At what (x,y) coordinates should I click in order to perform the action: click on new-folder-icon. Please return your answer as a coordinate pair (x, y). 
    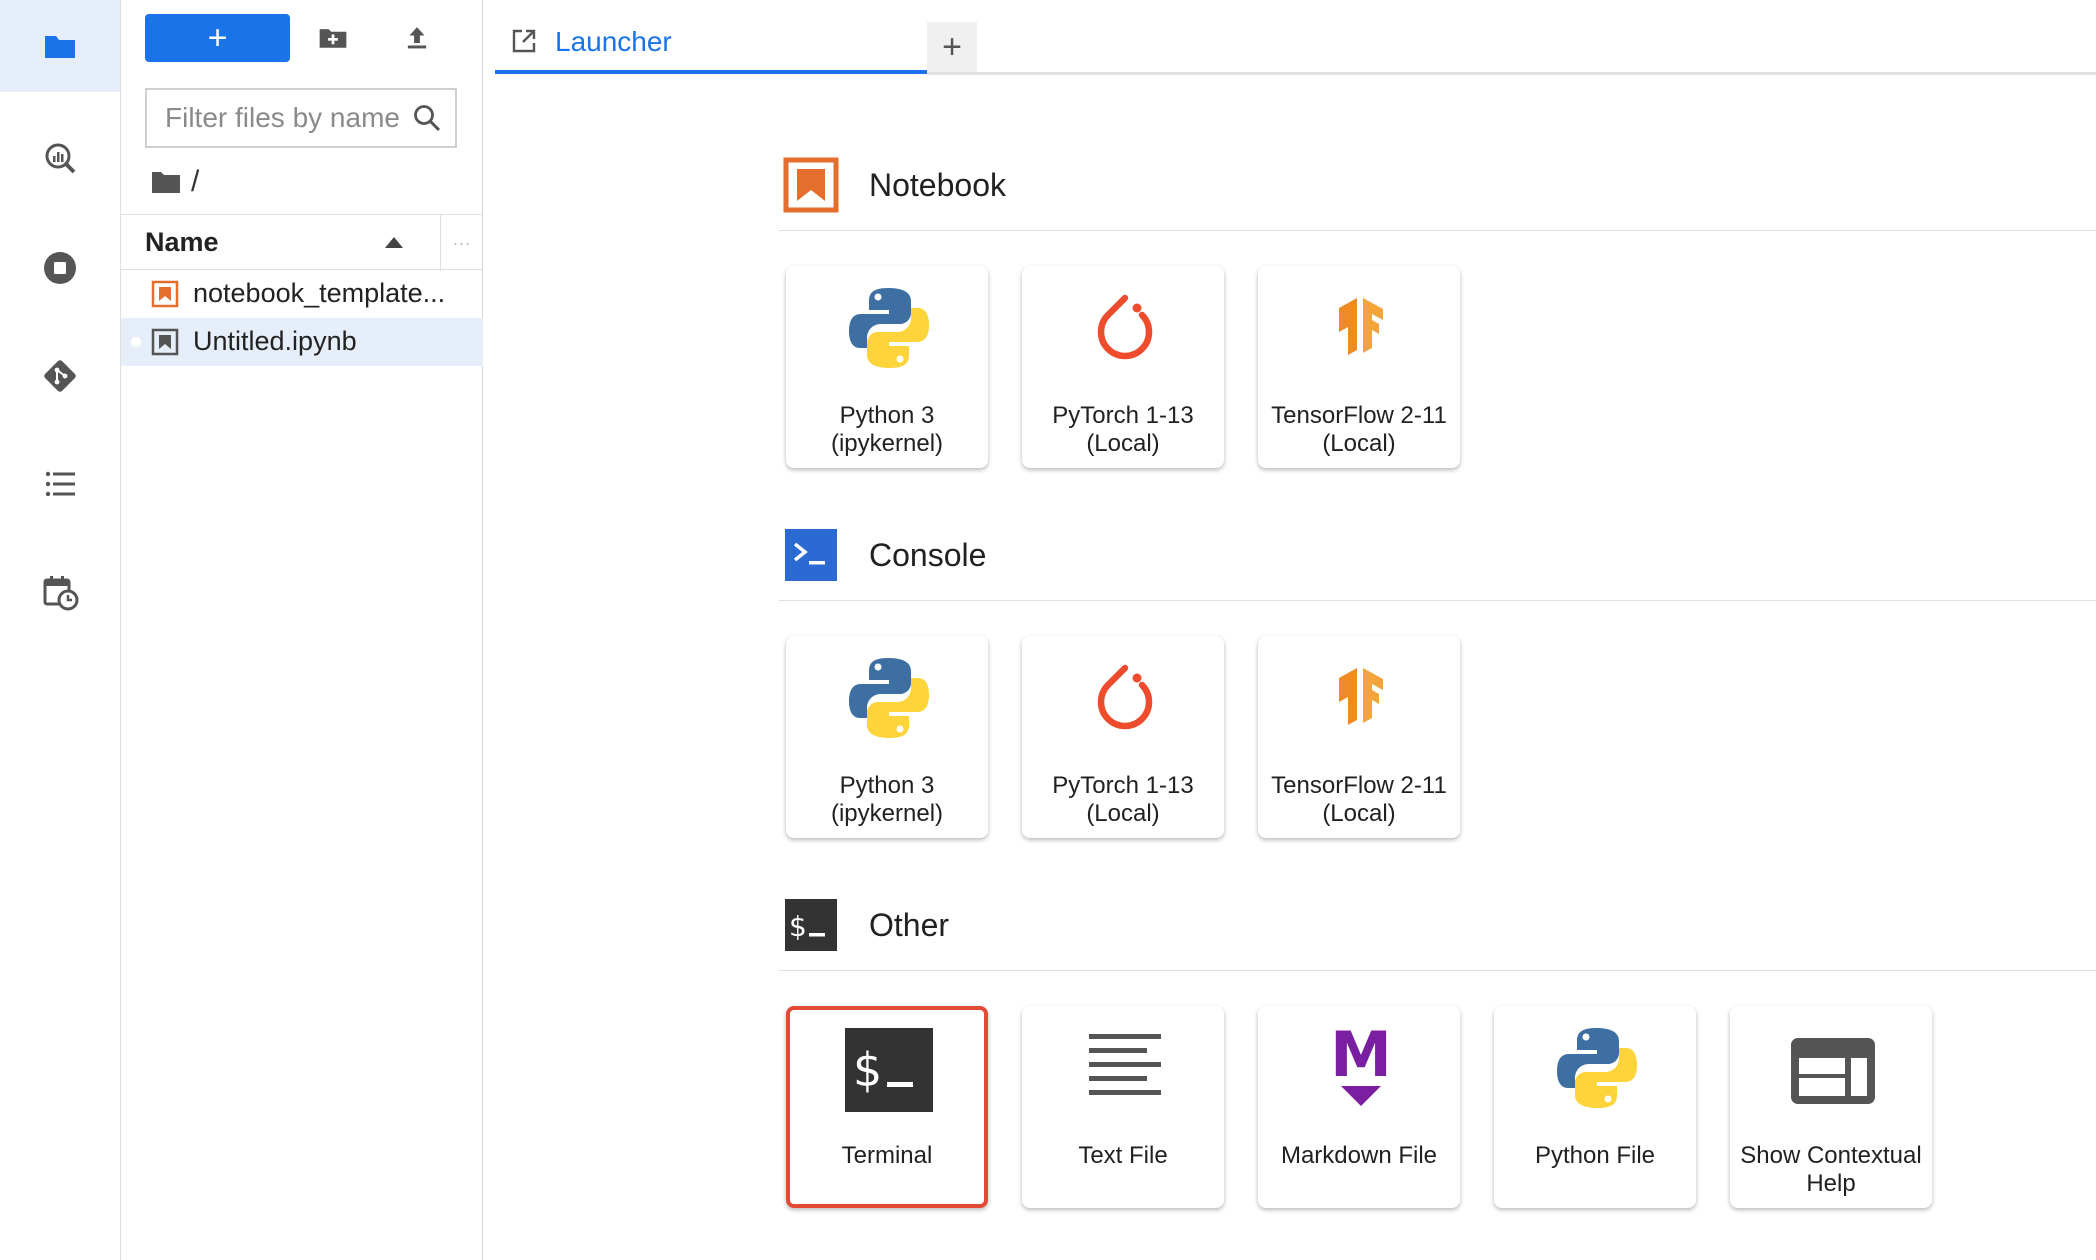
    Looking at the image, I should click on (333, 38).